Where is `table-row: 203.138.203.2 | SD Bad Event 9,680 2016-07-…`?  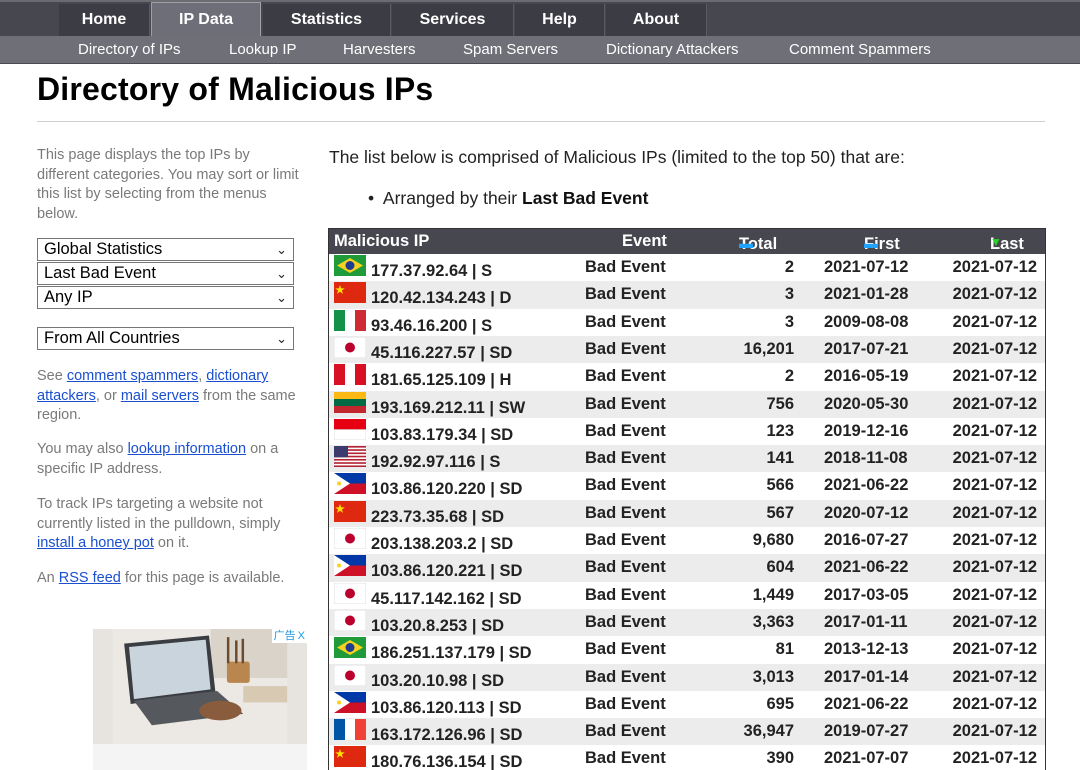
table-row: 203.138.203.2 | SD Bad Event 9,680 2016-07-… is located at coordinates (687, 540).